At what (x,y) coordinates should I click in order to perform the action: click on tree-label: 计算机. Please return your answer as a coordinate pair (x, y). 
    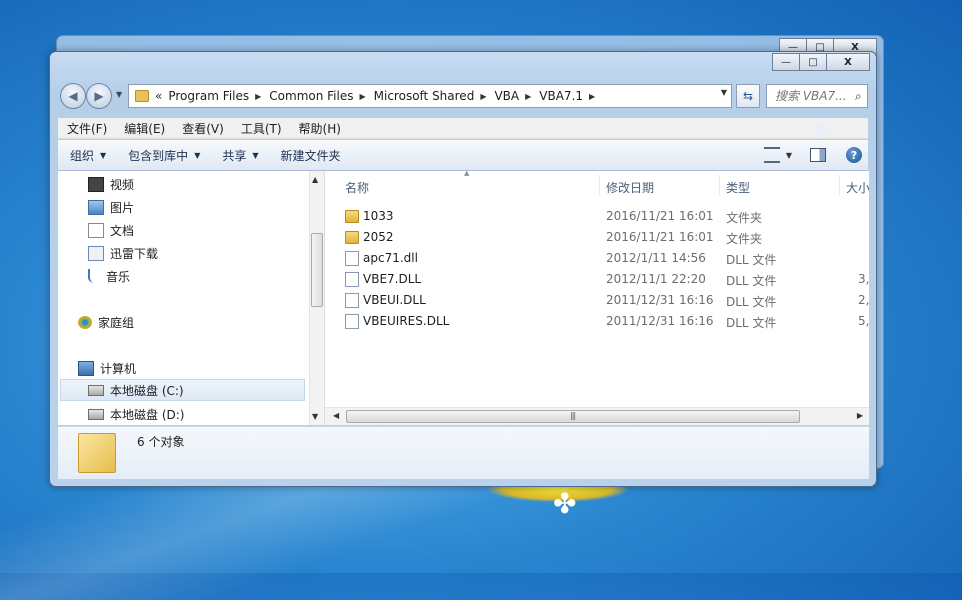
    Looking at the image, I should click on (118, 368).